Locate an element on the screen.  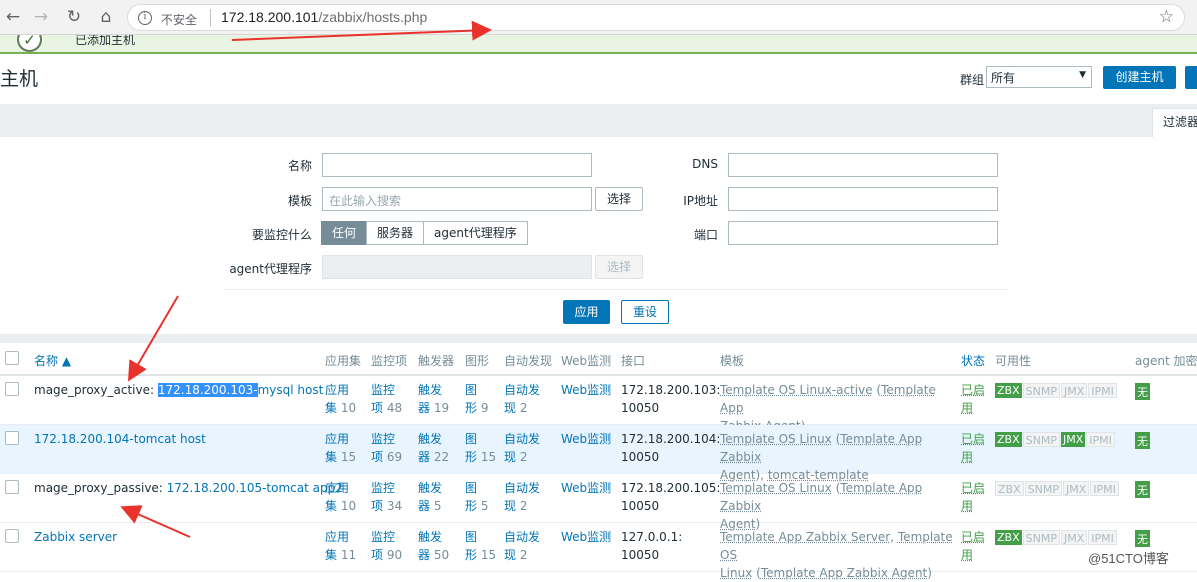
applications-link: 应用集 15 is located at coordinates (340, 448).